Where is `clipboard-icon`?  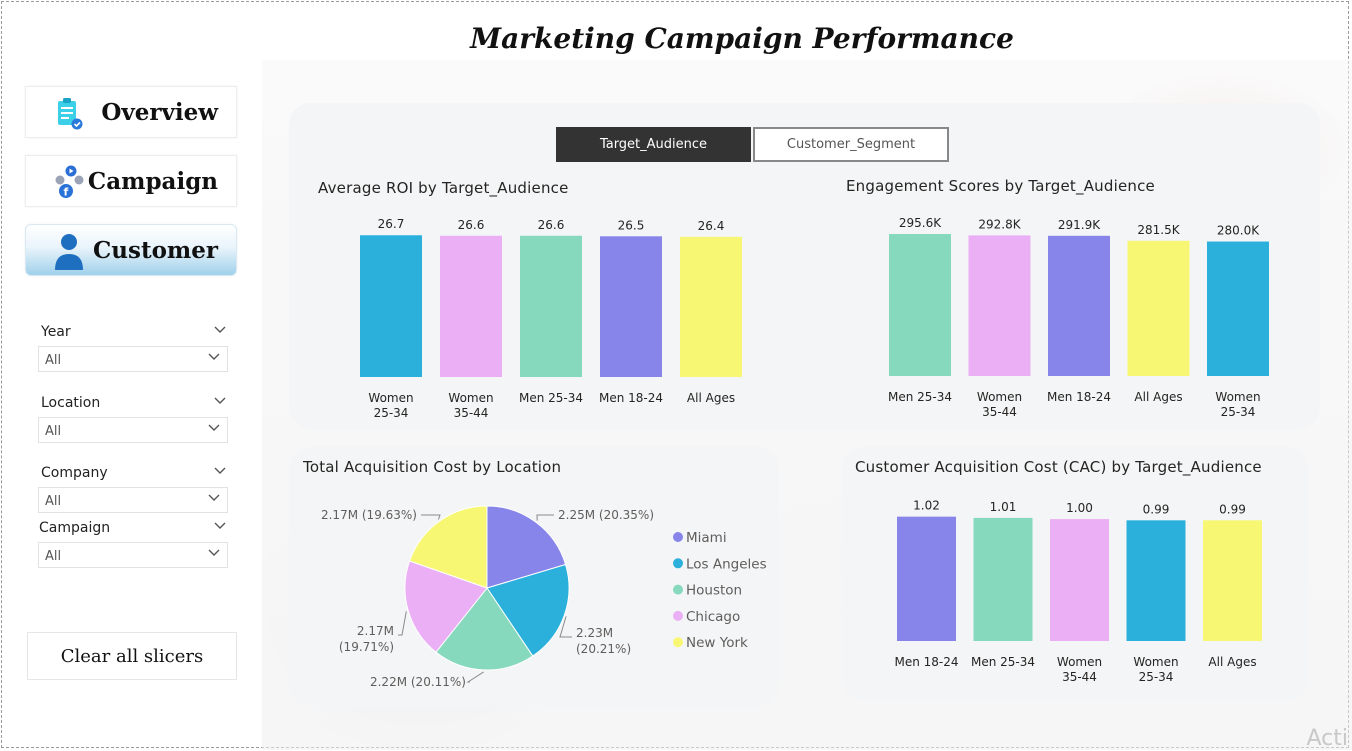 clipboard-icon is located at coordinates (70, 114).